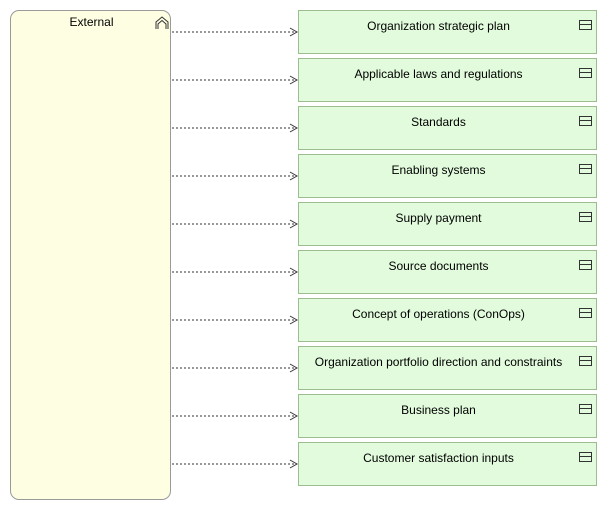 The width and height of the screenshot is (608, 512). I want to click on artifact-label: Customer satisfaction inputs, so click(438, 458).